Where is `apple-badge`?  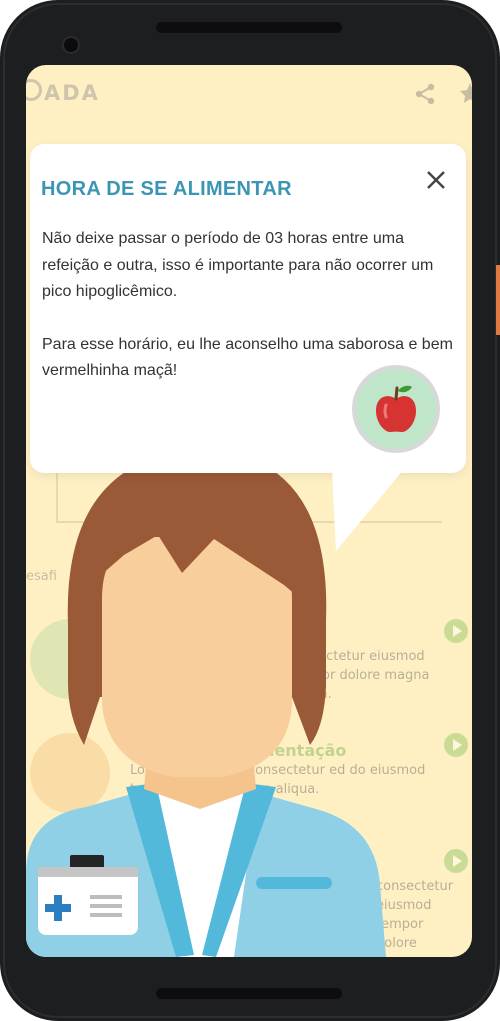 apple-badge is located at coordinates (396, 409).